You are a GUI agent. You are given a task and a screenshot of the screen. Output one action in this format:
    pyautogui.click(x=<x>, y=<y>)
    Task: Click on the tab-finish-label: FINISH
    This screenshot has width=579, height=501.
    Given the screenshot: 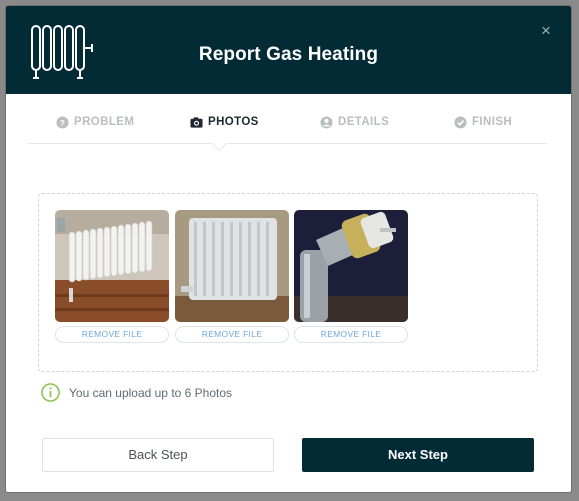 What is the action you would take?
    pyautogui.click(x=492, y=122)
    